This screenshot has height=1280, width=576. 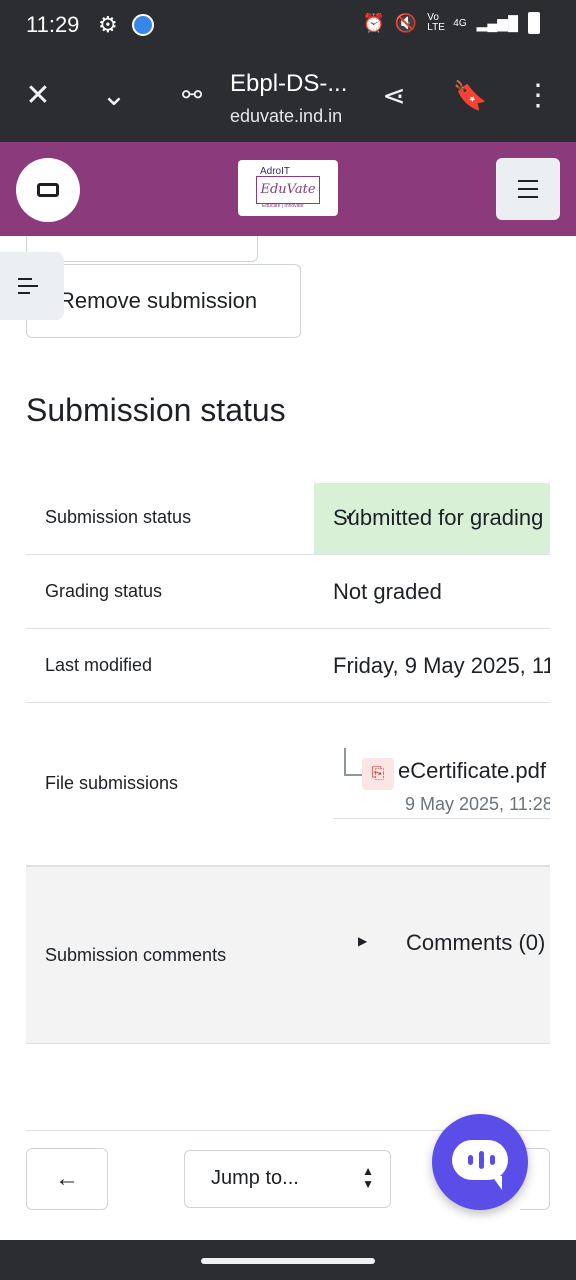 What do you see at coordinates (475, 943) in the screenshot?
I see `comments-toggle-link: Comments (0)` at bounding box center [475, 943].